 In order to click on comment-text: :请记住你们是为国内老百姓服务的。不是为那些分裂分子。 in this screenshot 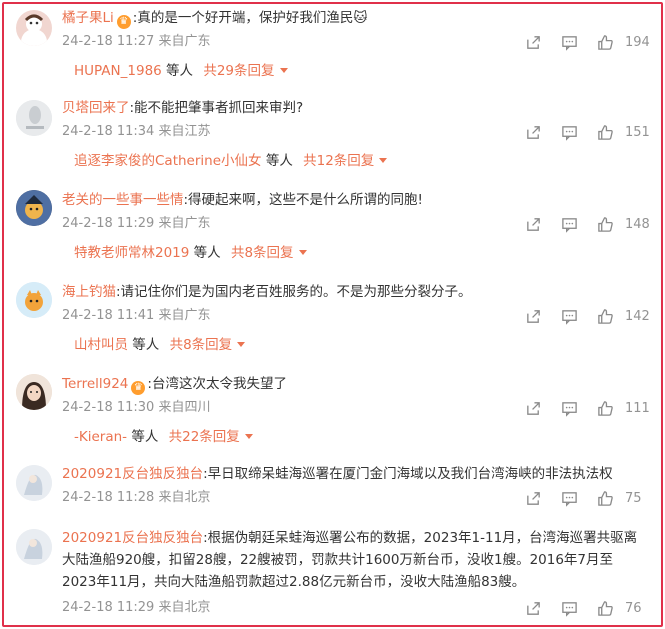, I will do `click(294, 292)`.